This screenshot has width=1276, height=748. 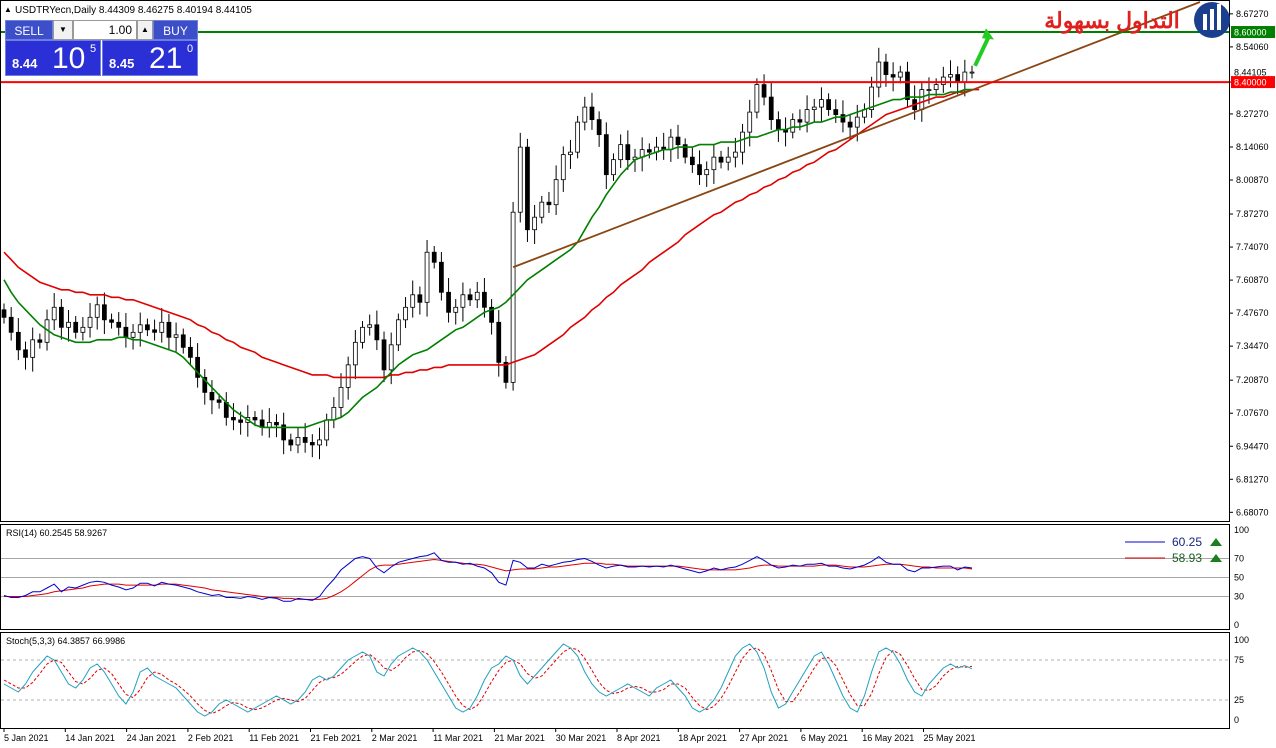 I want to click on date-tick-label: 18 Apr 2021, so click(x=702, y=738).